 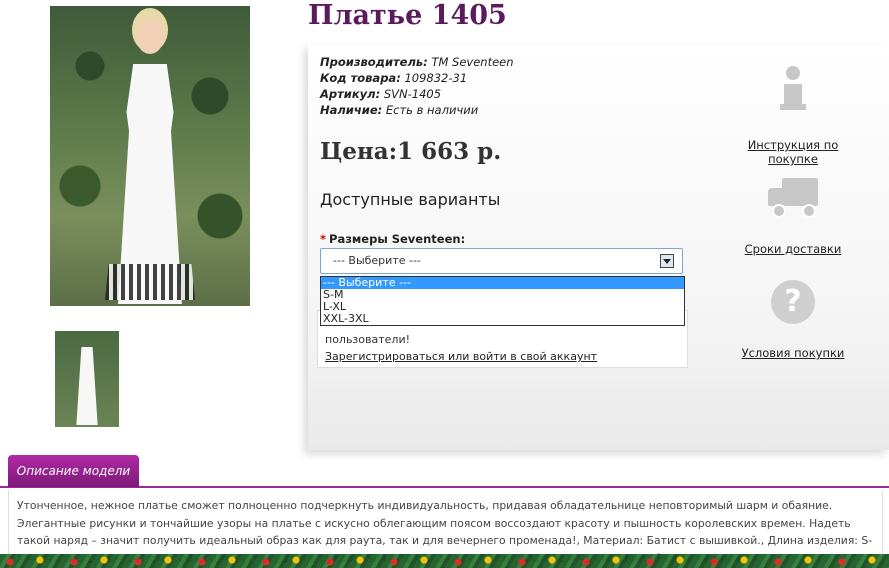 I want to click on size-option: S-M, so click(x=502, y=295).